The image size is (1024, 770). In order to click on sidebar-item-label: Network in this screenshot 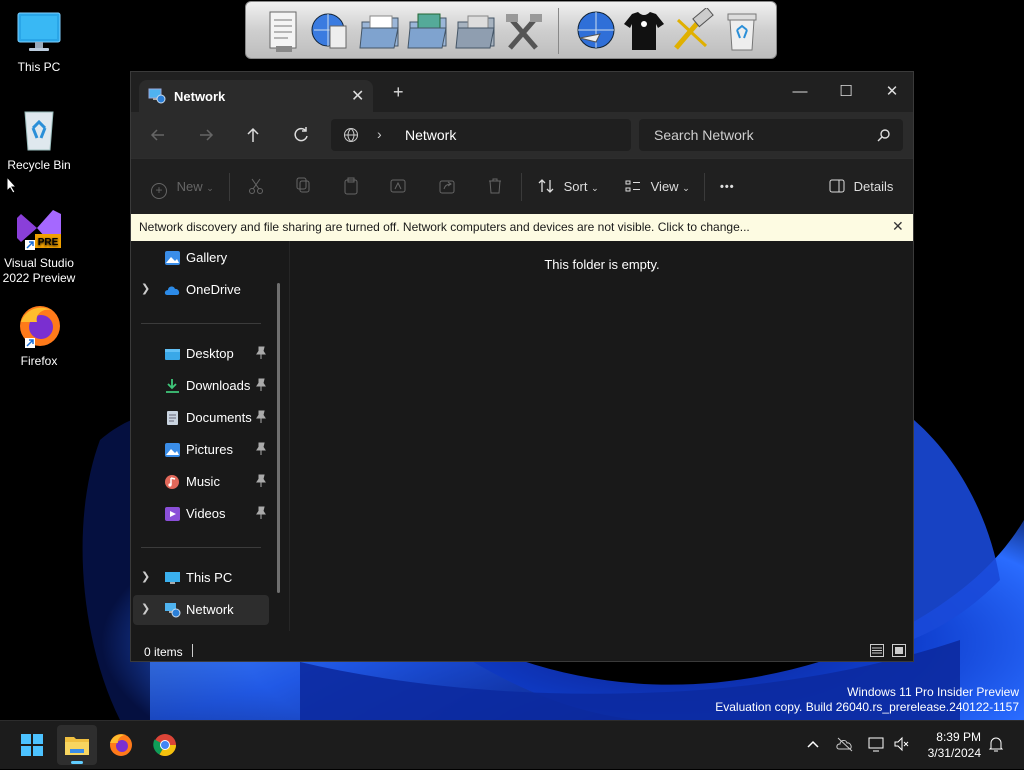, I will do `click(210, 609)`.